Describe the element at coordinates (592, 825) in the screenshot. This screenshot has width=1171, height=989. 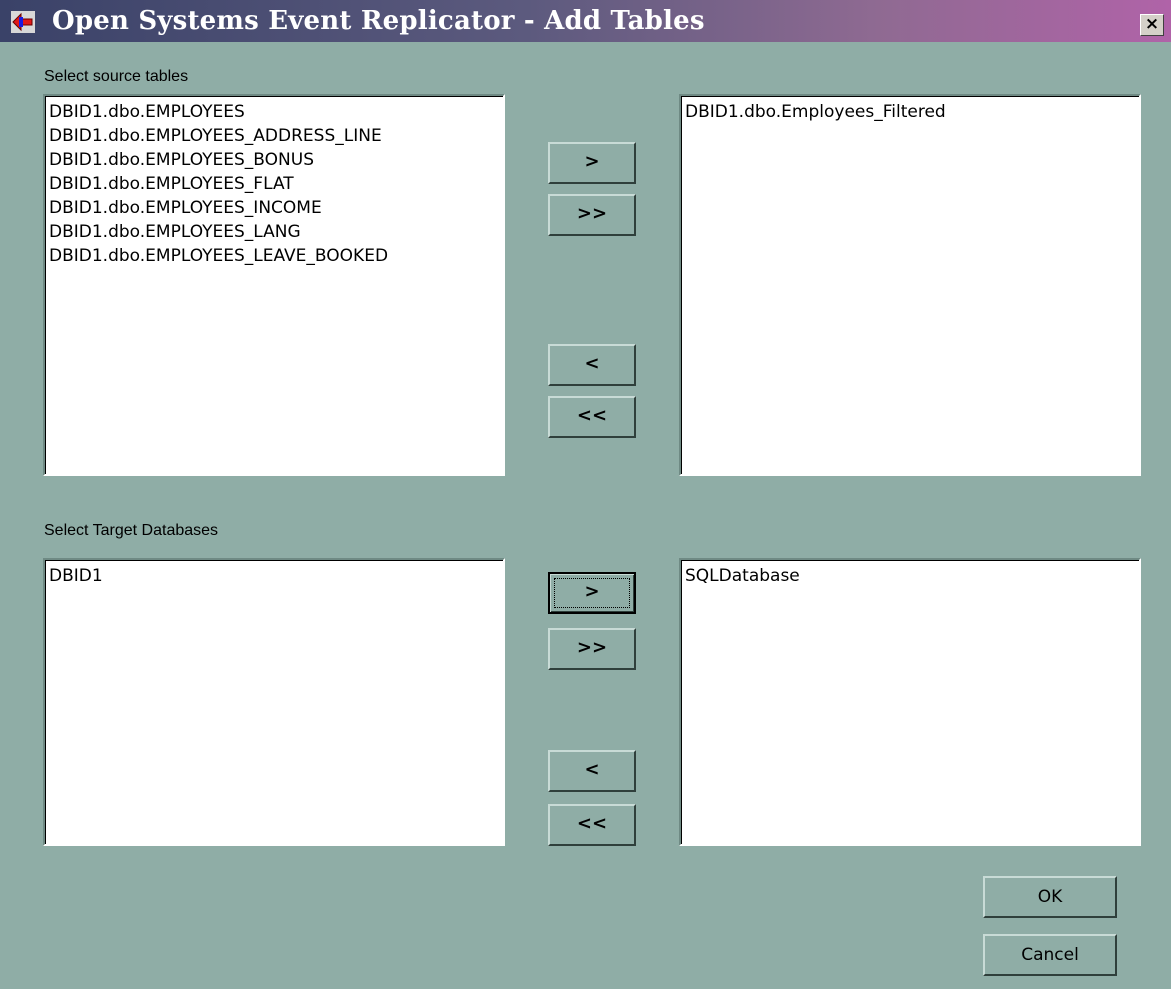
I see `target-remove-all-button: <<` at that location.